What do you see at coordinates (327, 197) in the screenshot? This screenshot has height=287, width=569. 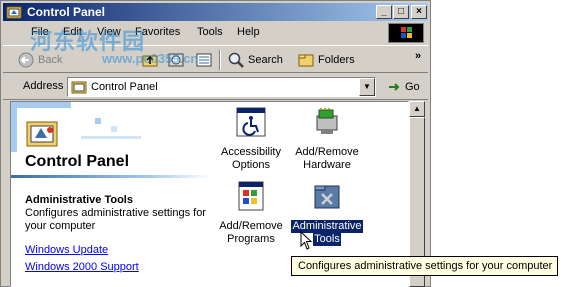 I see `admin-tools-icon` at bounding box center [327, 197].